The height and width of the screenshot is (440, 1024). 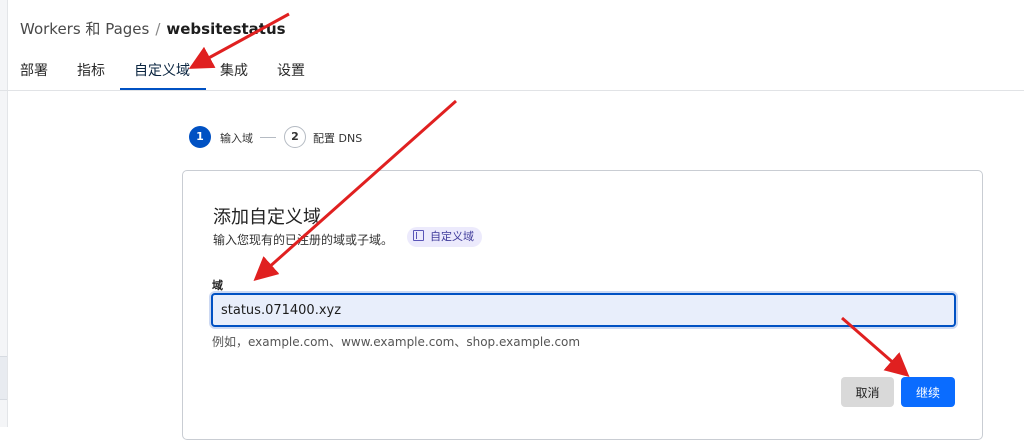 I want to click on active-tab-underline, so click(x=163, y=89).